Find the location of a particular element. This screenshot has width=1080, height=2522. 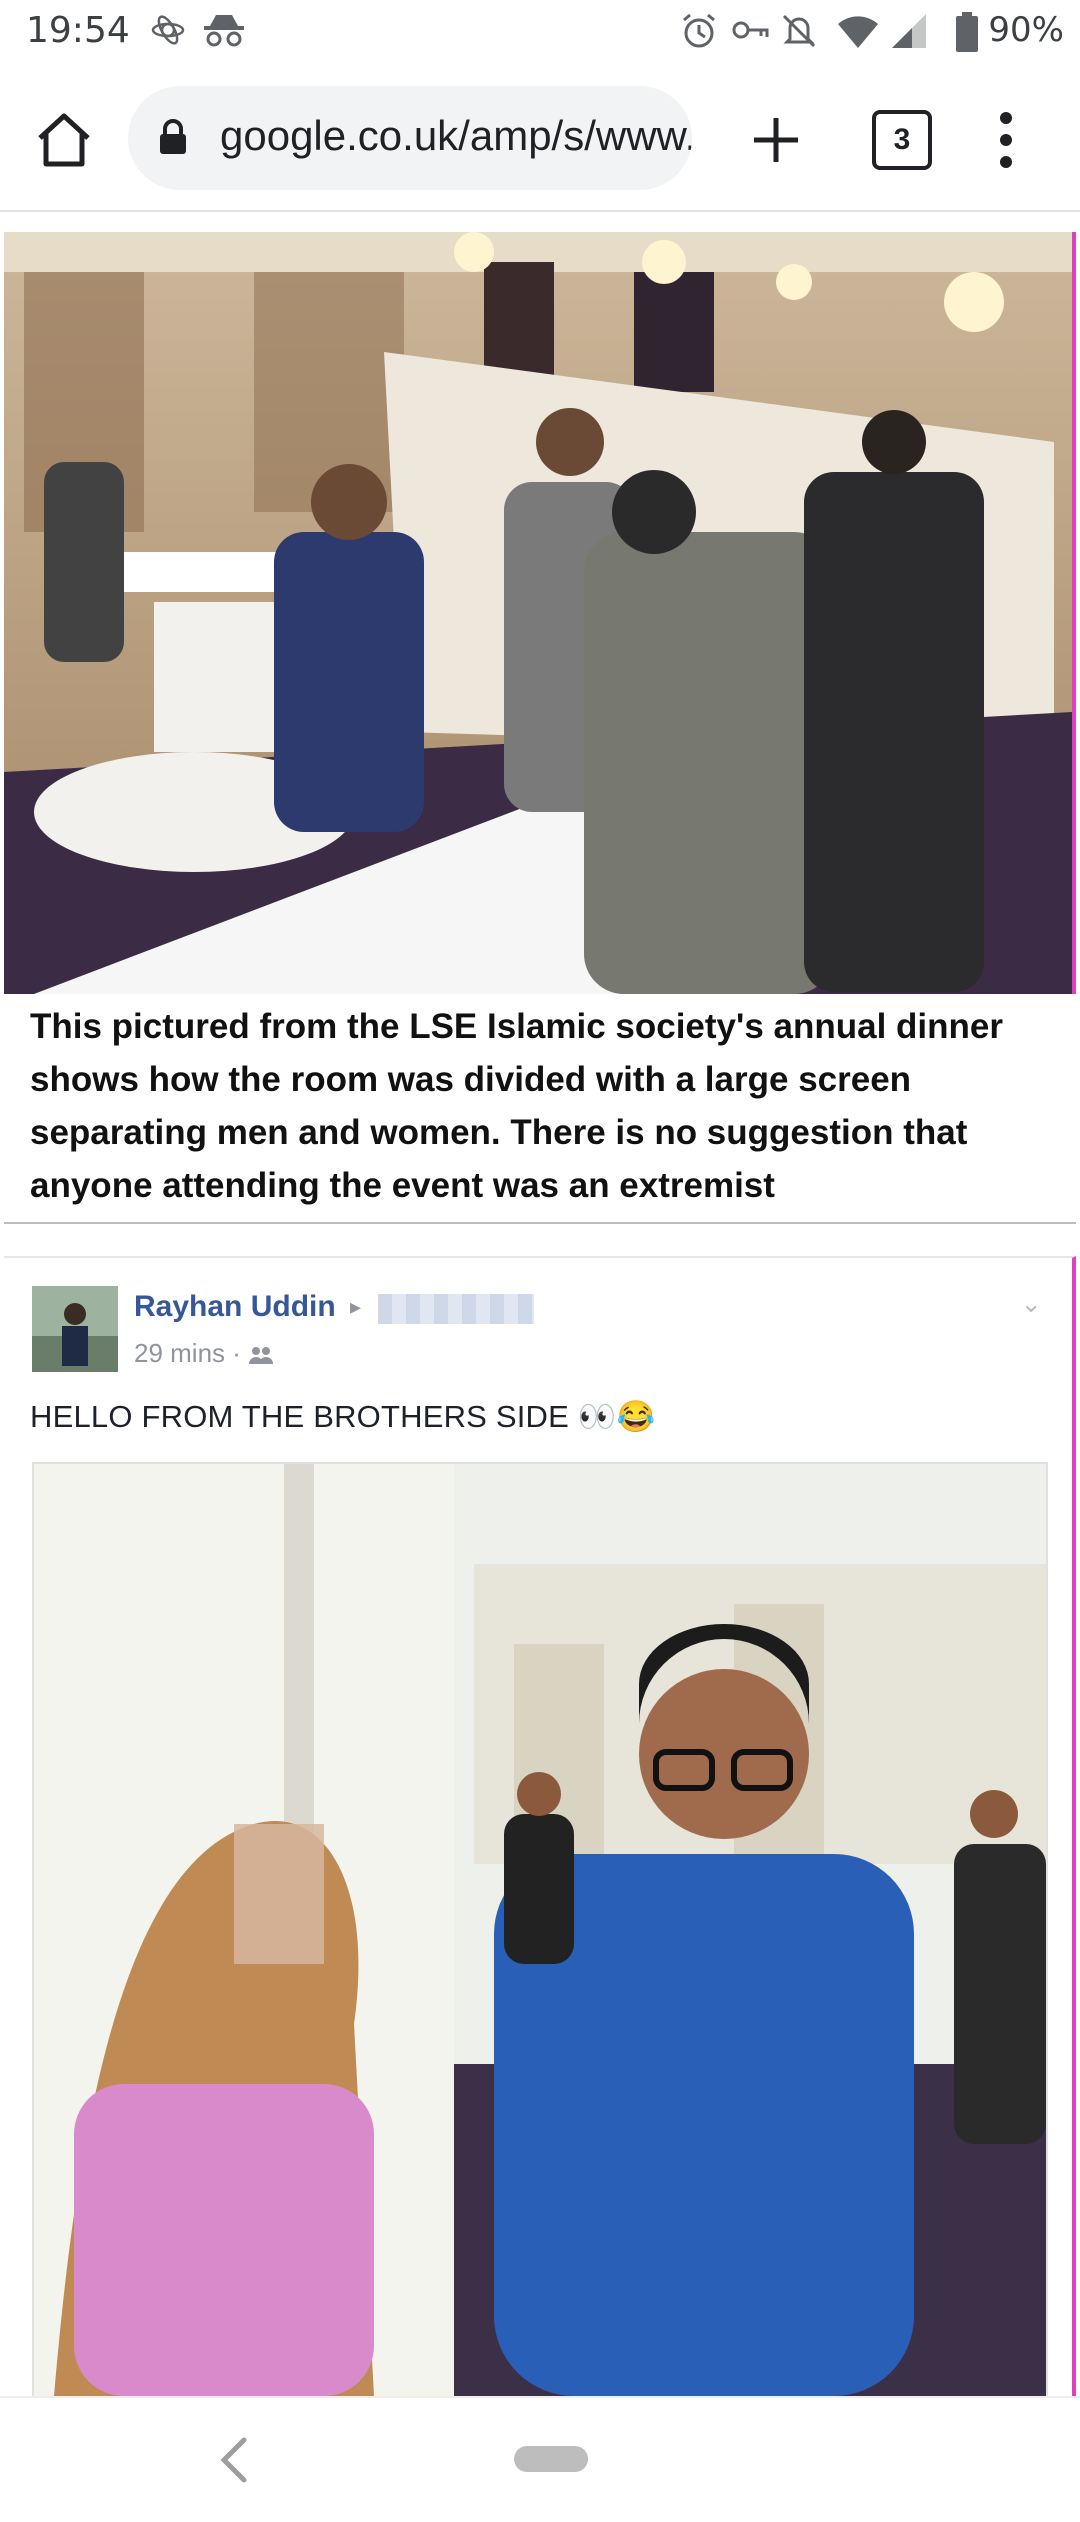

status-bar: 19:54 90% is located at coordinates (540, 32).